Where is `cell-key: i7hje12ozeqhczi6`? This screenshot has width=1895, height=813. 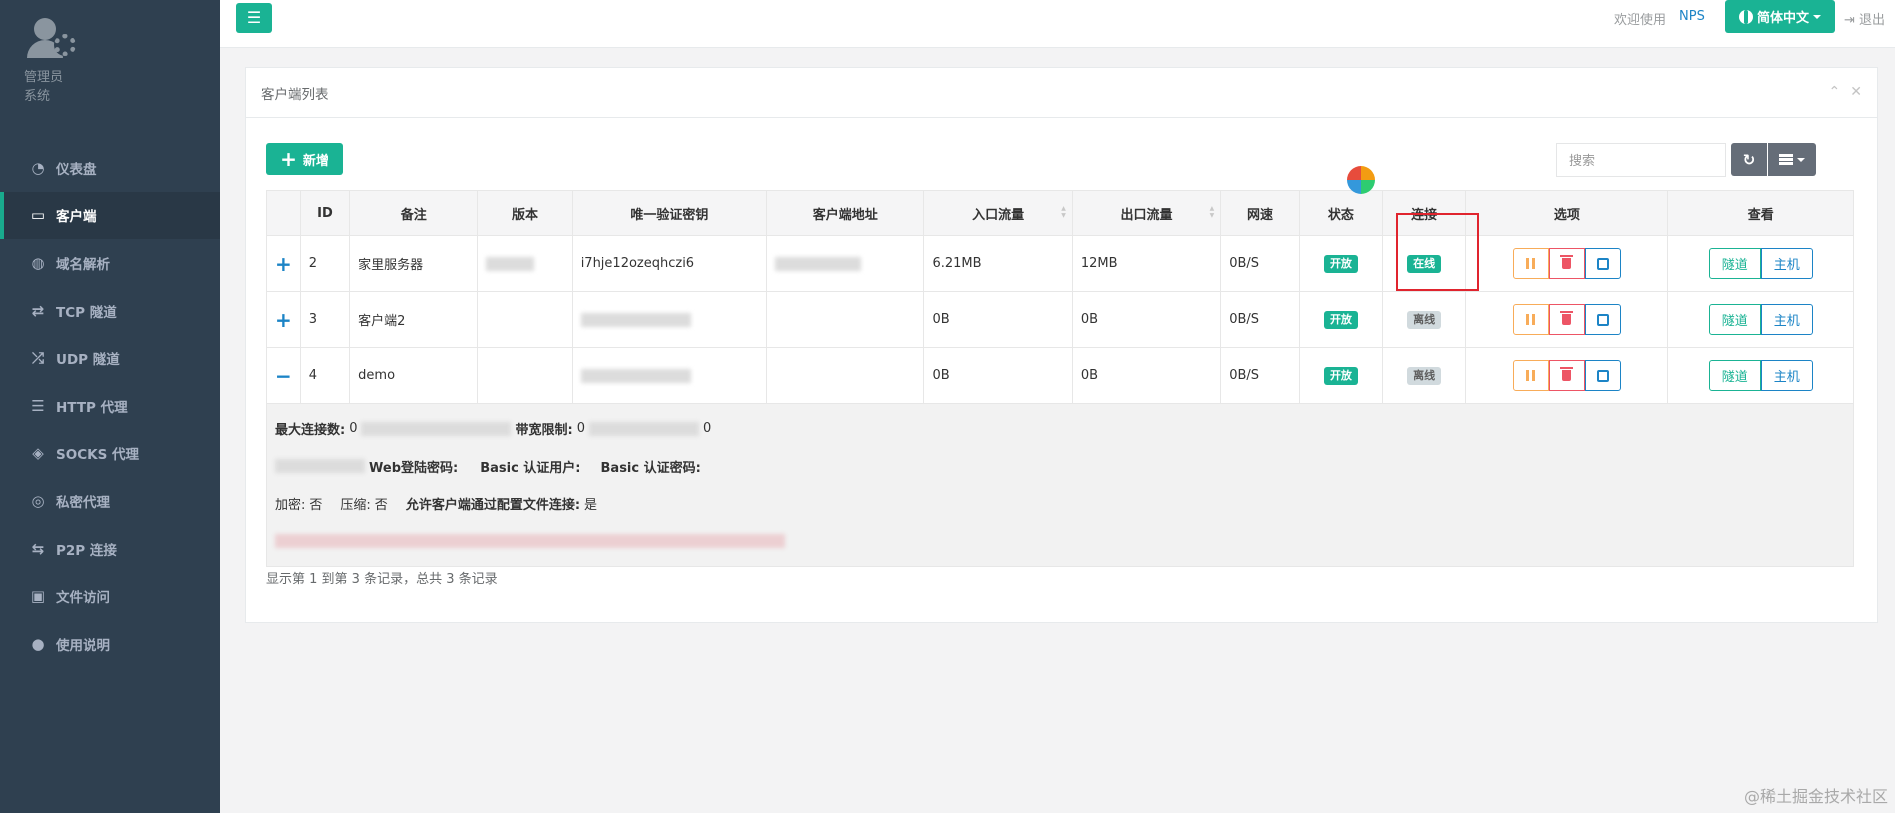 cell-key: i7hje12ozeqhczi6 is located at coordinates (669, 263).